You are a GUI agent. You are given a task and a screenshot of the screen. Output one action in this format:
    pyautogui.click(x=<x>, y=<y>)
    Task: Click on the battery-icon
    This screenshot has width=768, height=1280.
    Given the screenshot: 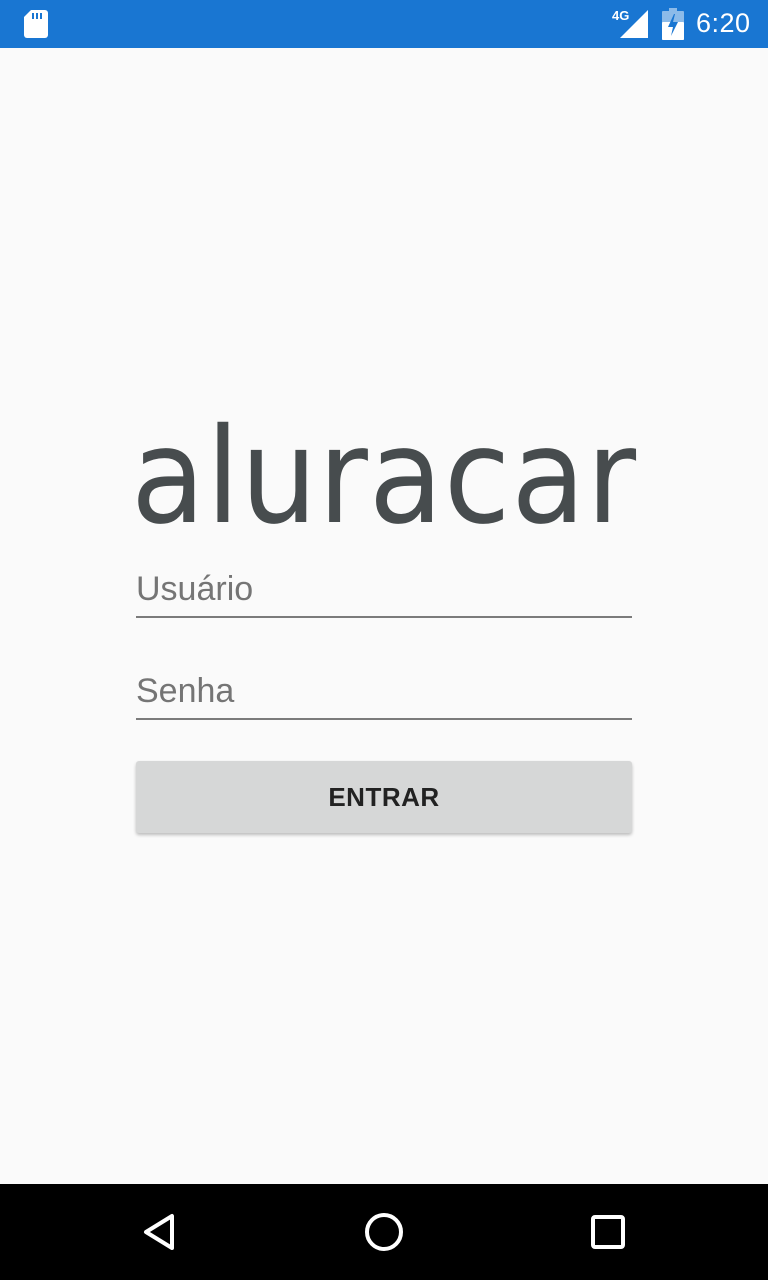 What is the action you would take?
    pyautogui.click(x=673, y=24)
    